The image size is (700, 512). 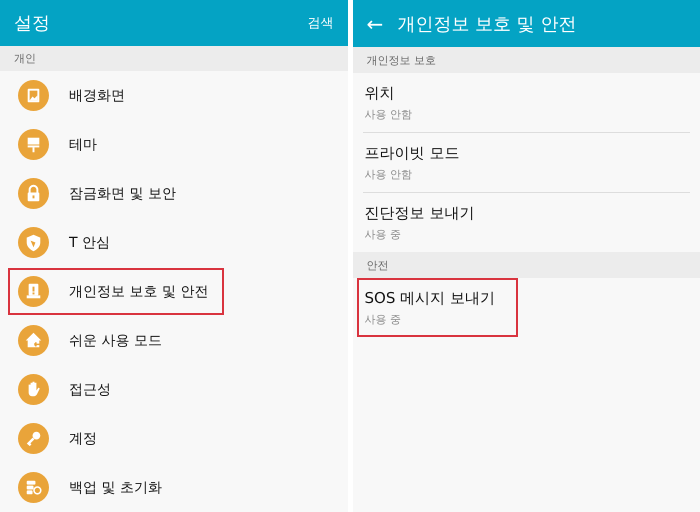 What do you see at coordinates (33, 487) in the screenshot?
I see `backup-icon` at bounding box center [33, 487].